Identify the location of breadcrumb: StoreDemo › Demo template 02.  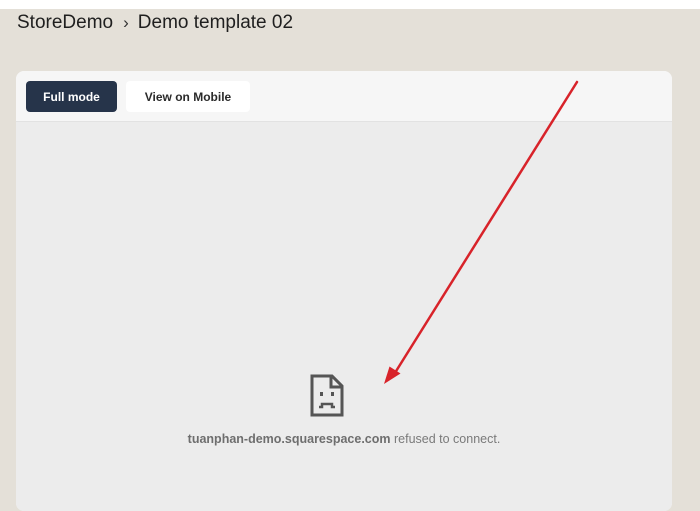
(155, 23).